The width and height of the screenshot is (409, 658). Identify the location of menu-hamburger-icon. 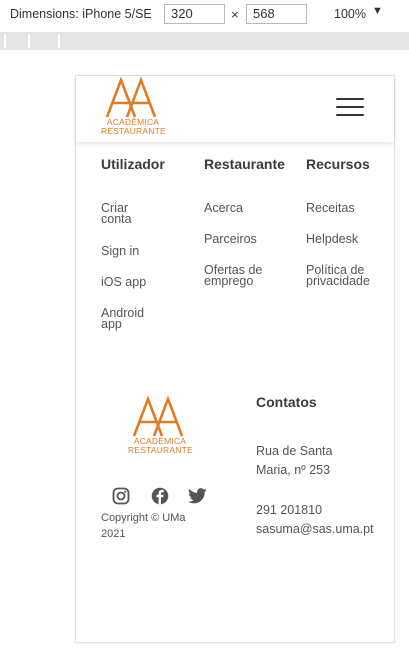
(351, 108).